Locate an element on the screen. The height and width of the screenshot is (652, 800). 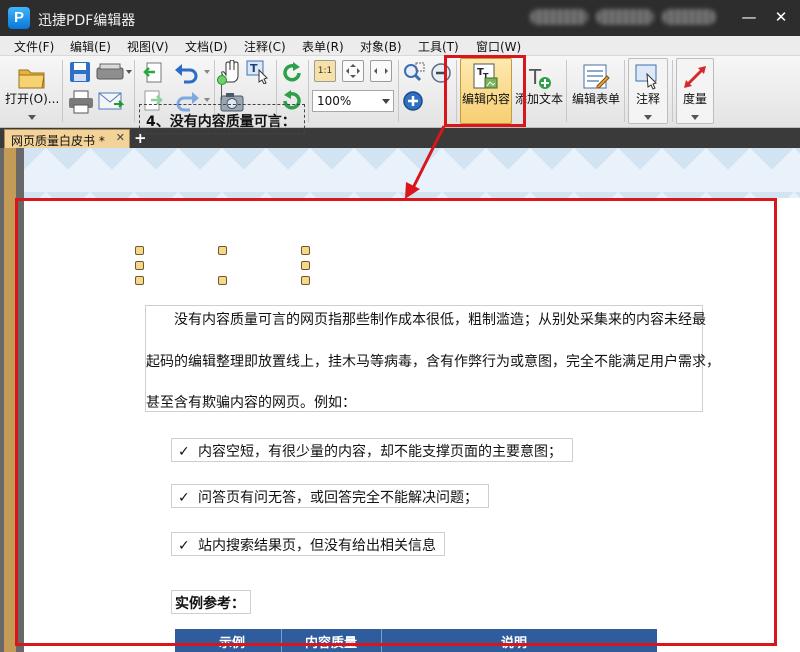
svg-text: T is located at coordinates (254, 68).